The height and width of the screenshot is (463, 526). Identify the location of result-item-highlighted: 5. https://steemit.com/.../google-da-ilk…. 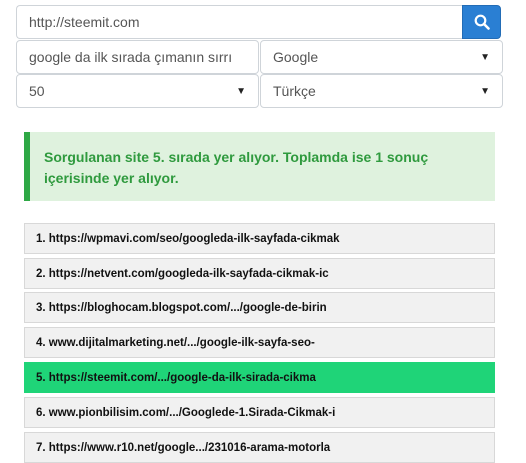
(259, 377).